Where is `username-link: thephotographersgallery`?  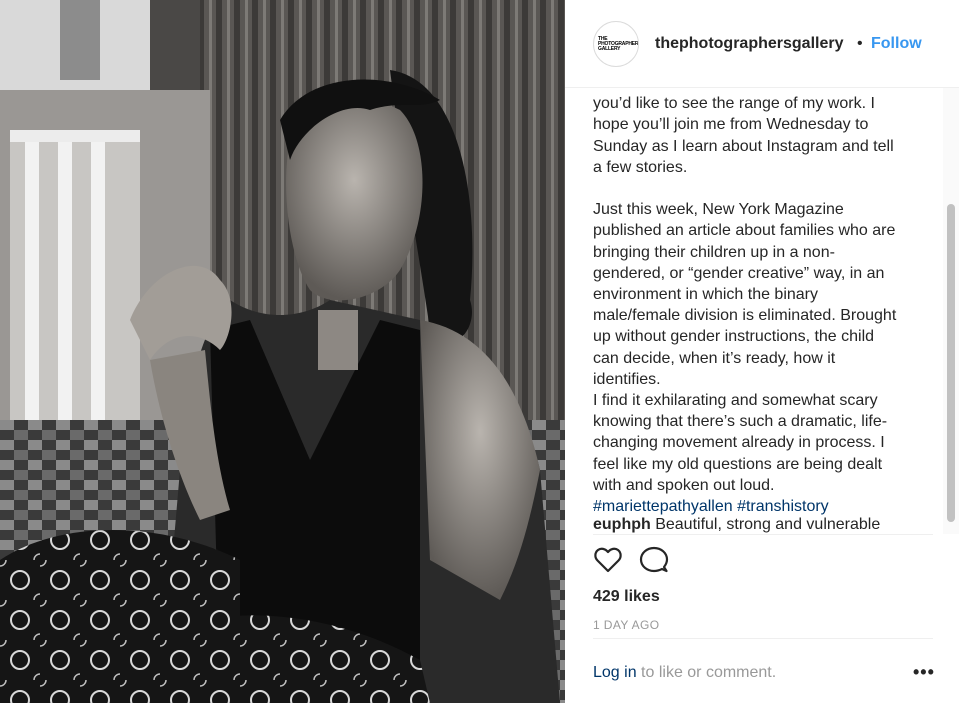 username-link: thephotographersgallery is located at coordinates (749, 44).